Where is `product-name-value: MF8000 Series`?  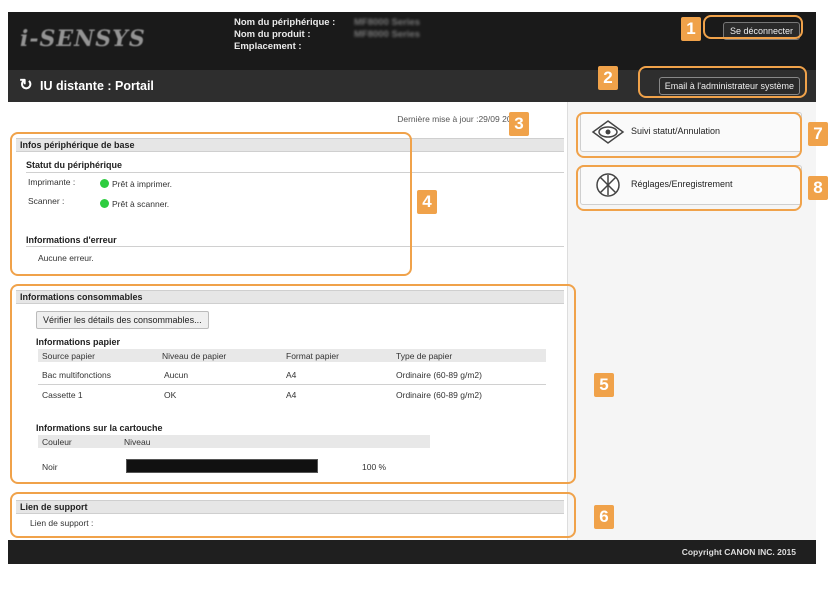 product-name-value: MF8000 Series is located at coordinates (387, 34).